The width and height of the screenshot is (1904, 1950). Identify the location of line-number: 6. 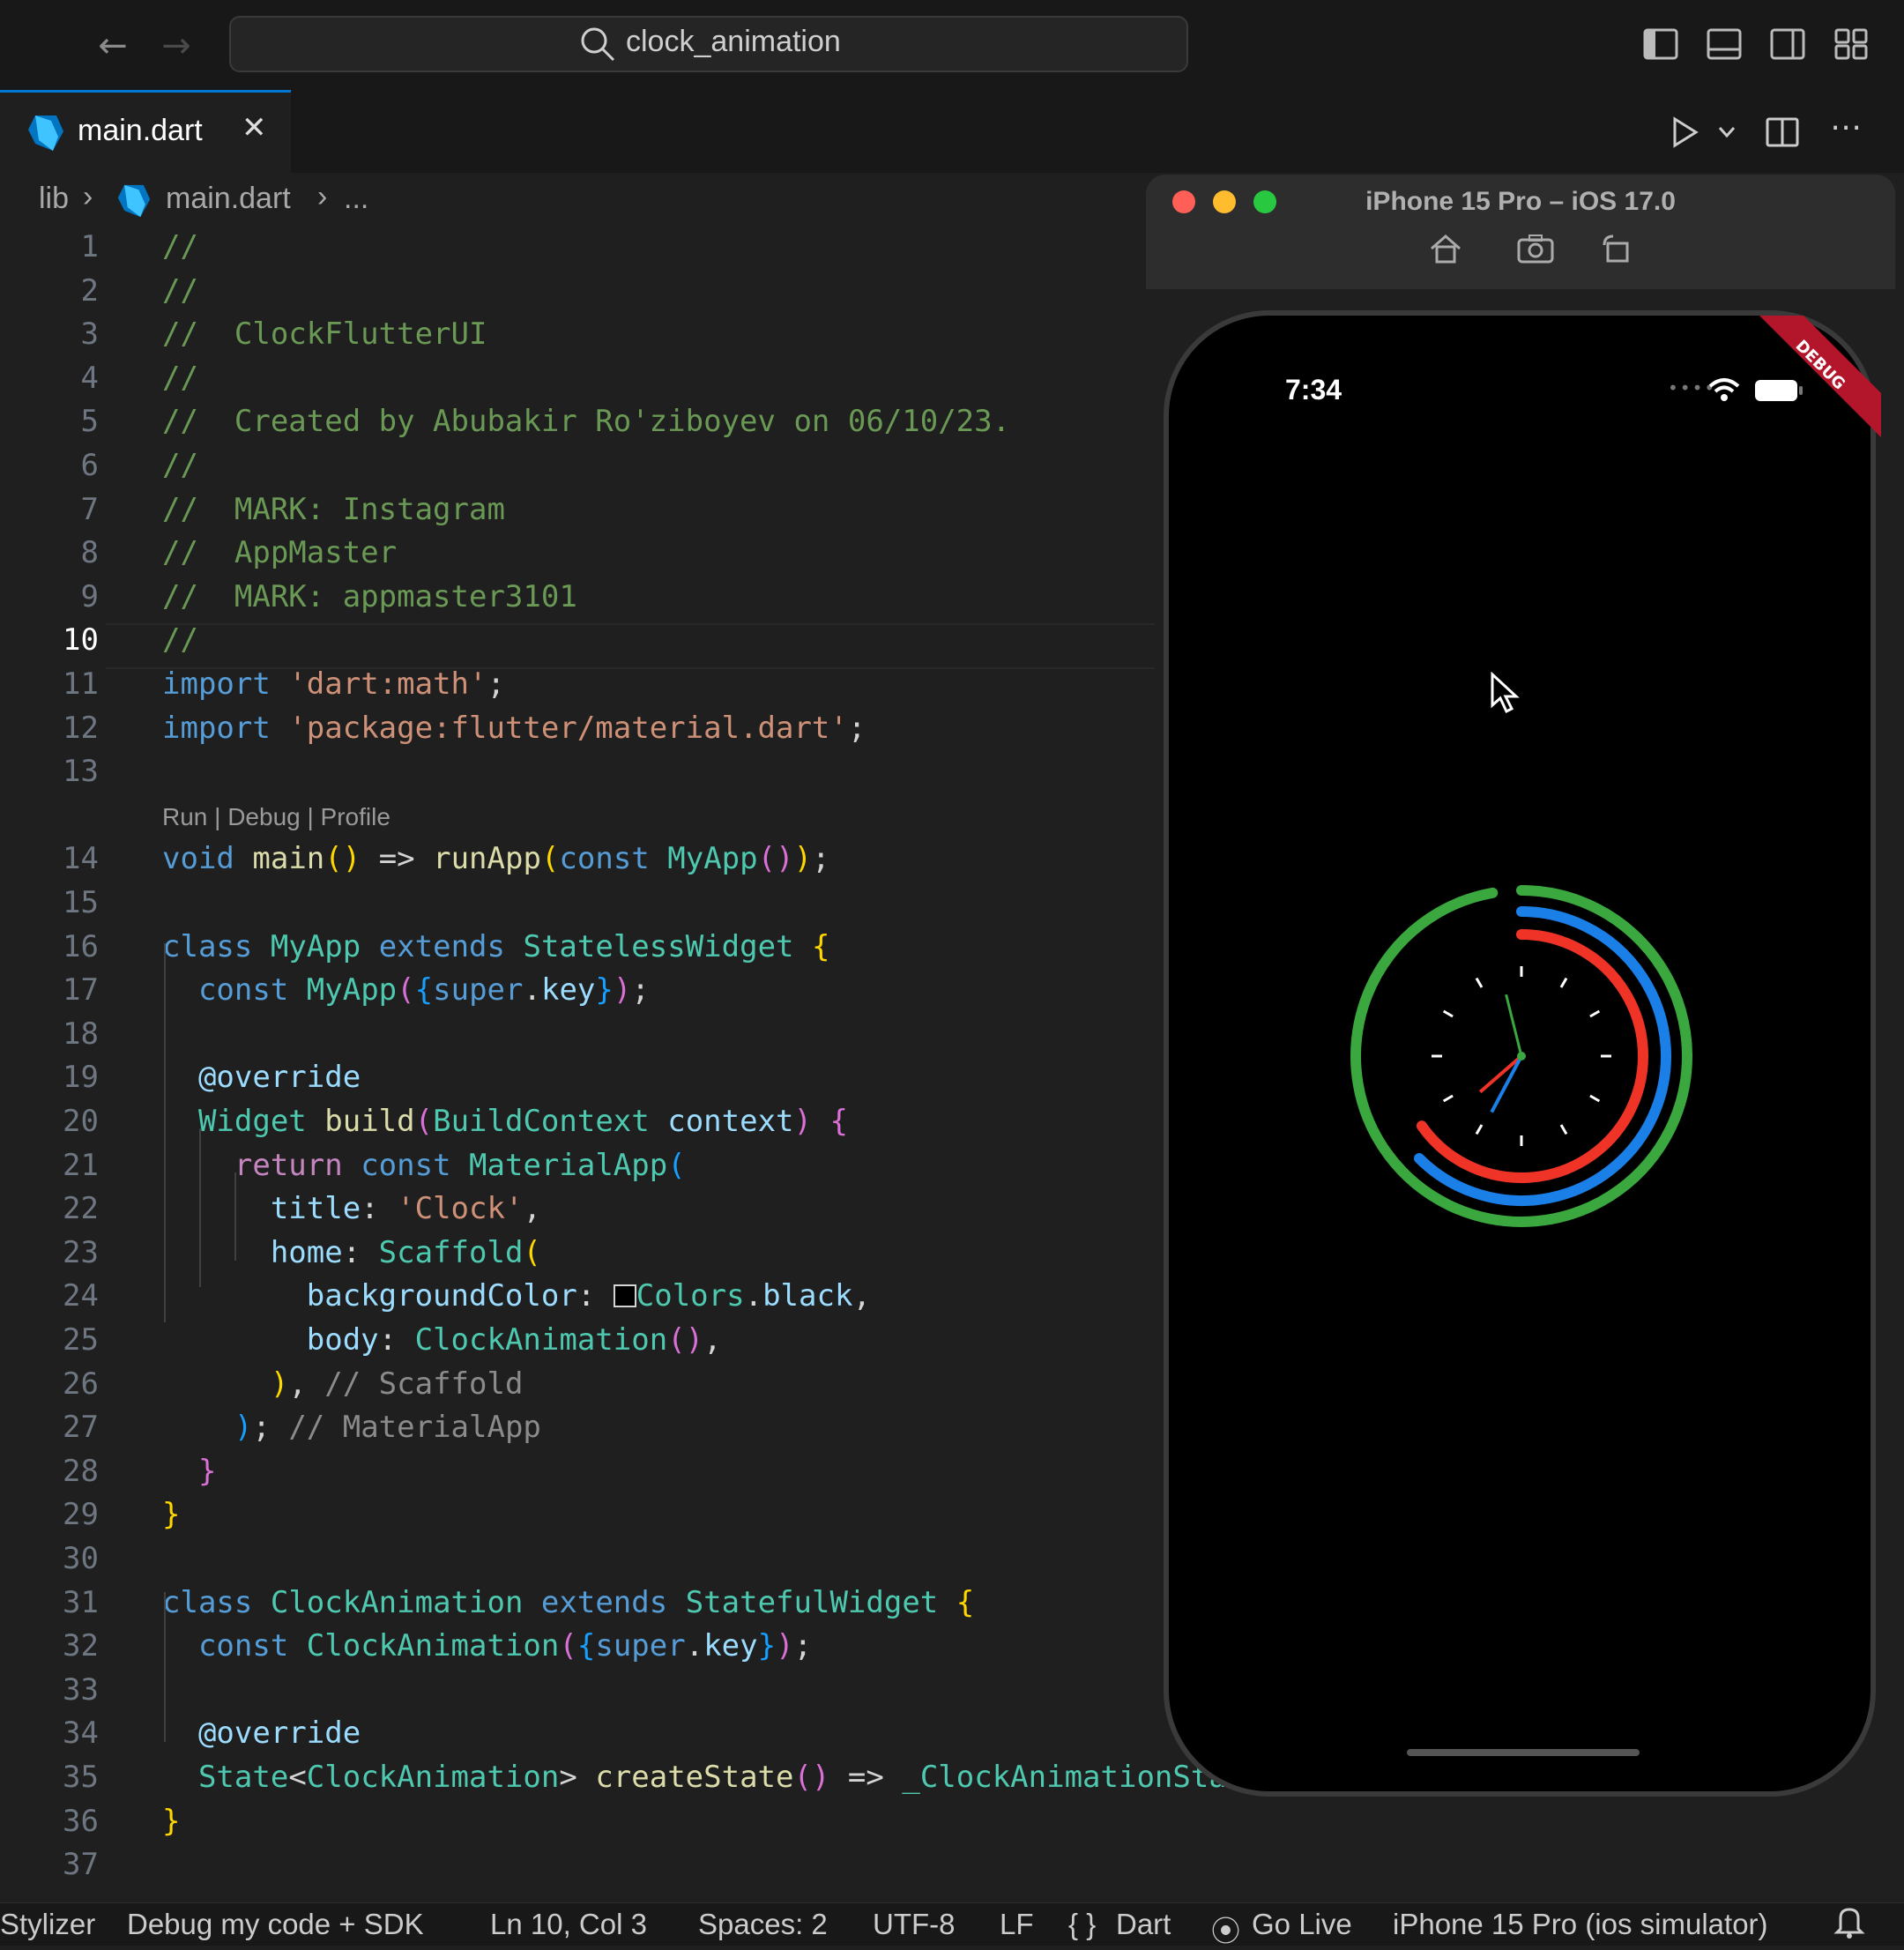
(89, 465).